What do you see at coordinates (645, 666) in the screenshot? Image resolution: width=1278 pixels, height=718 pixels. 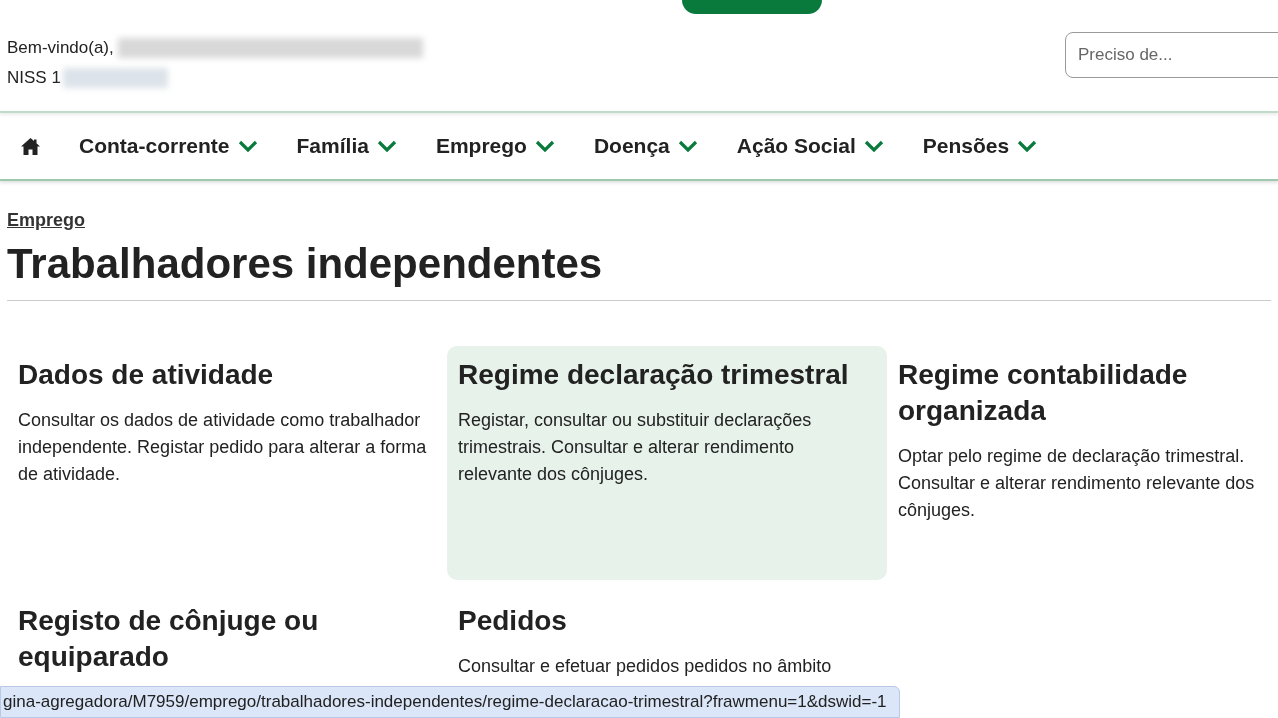 I see `card-description: Consultar e efetuar pedidos pedidos no âmbito` at bounding box center [645, 666].